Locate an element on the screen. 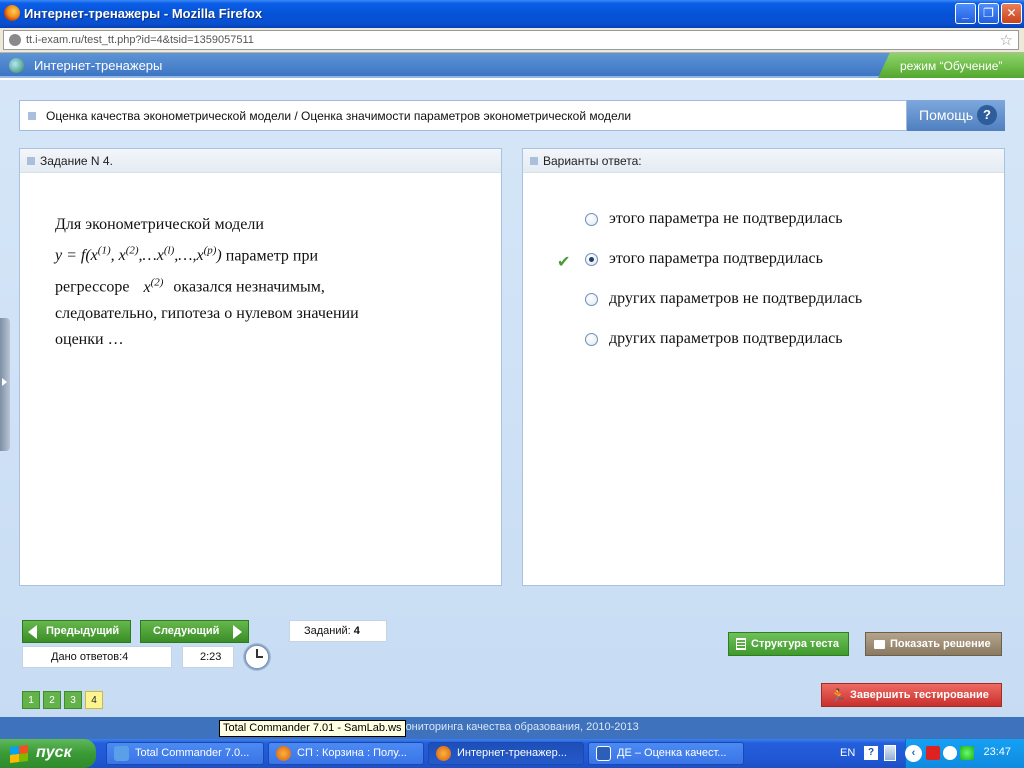 The image size is (1024, 768). answers-given-label: Дано ответов: is located at coordinates (87, 657).